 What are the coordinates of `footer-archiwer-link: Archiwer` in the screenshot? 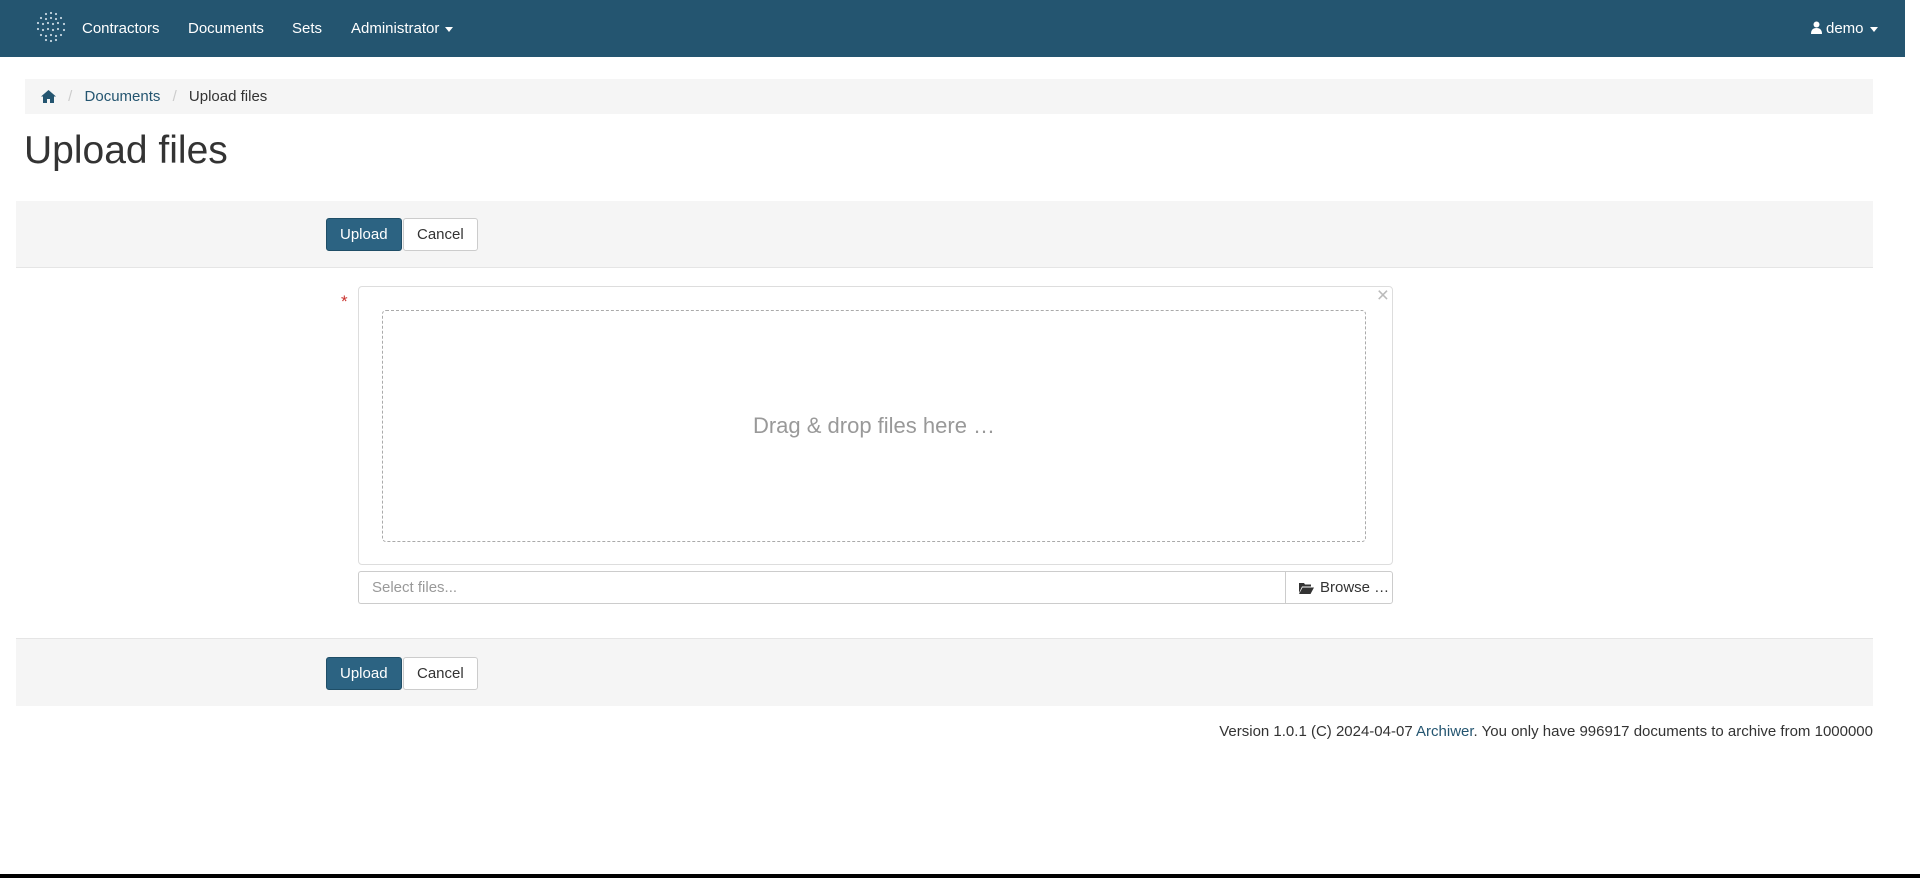 It's located at (1445, 731).